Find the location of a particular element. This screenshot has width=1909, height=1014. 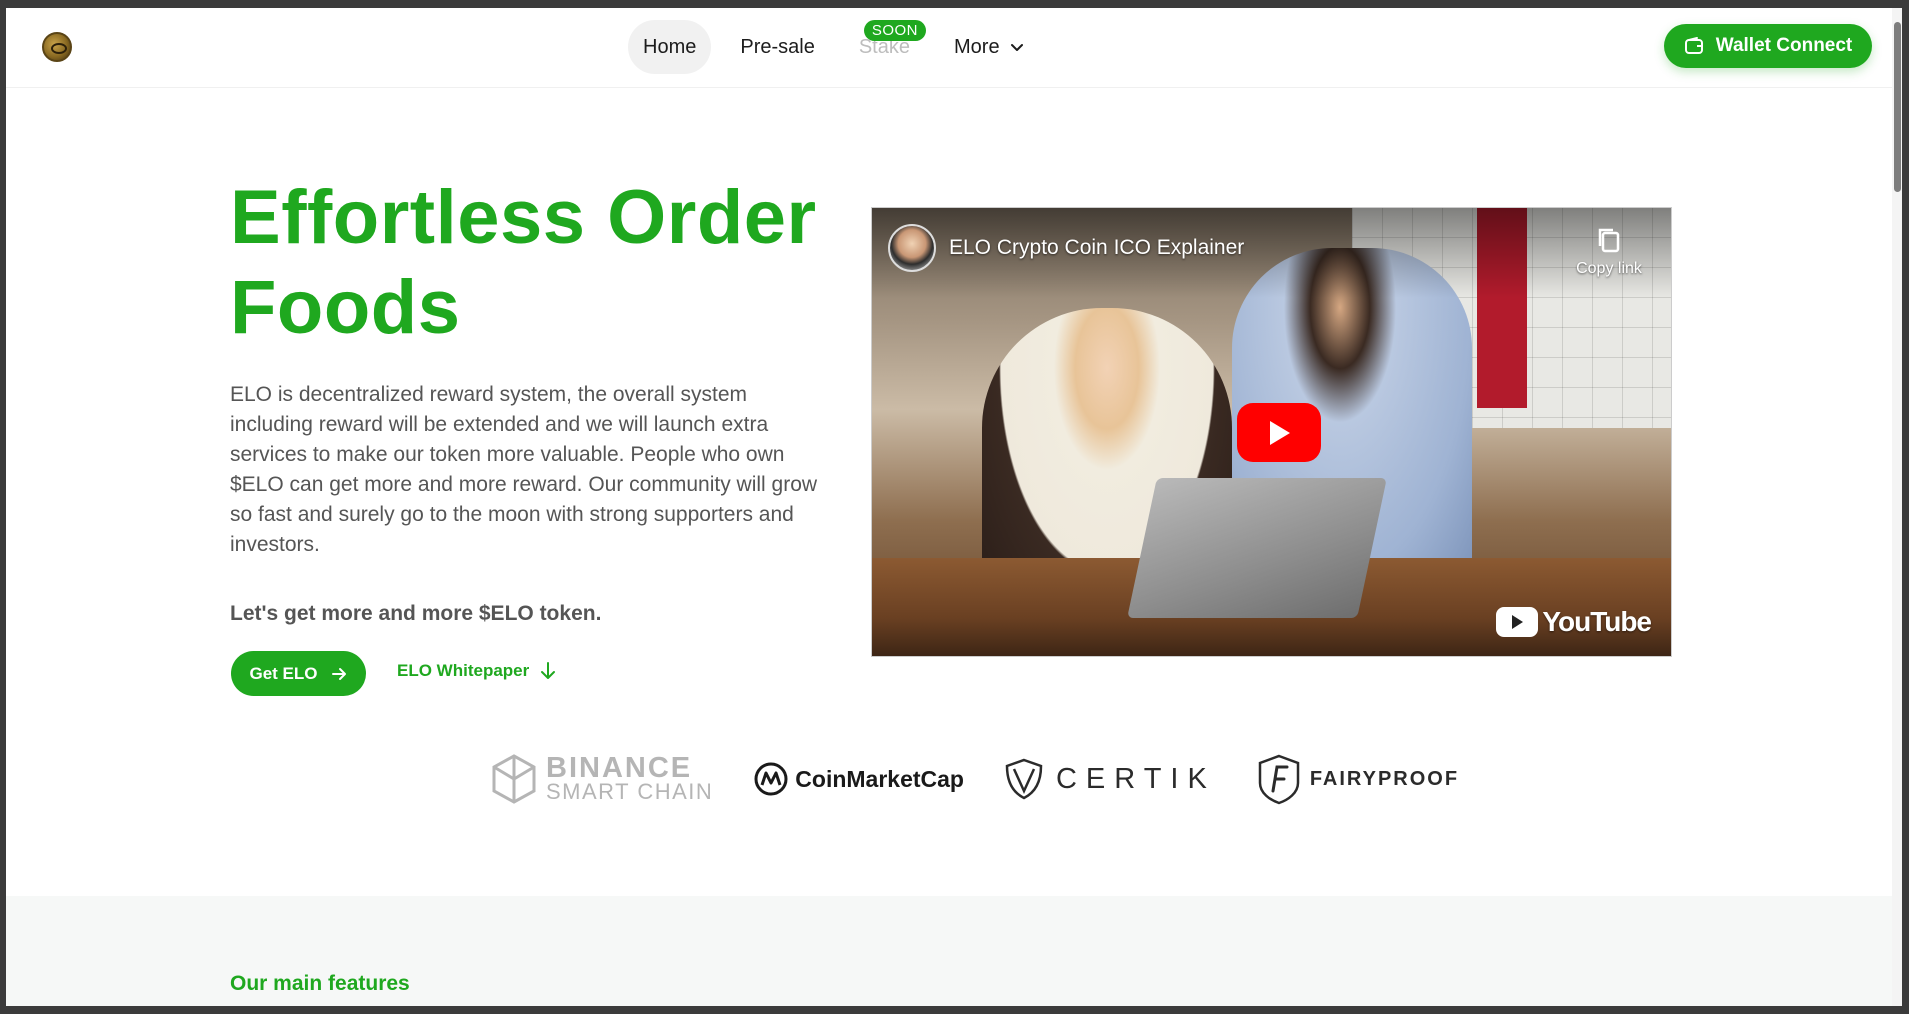

video-title: ELO Crypto Coin ICO Explainer is located at coordinates (1096, 248).